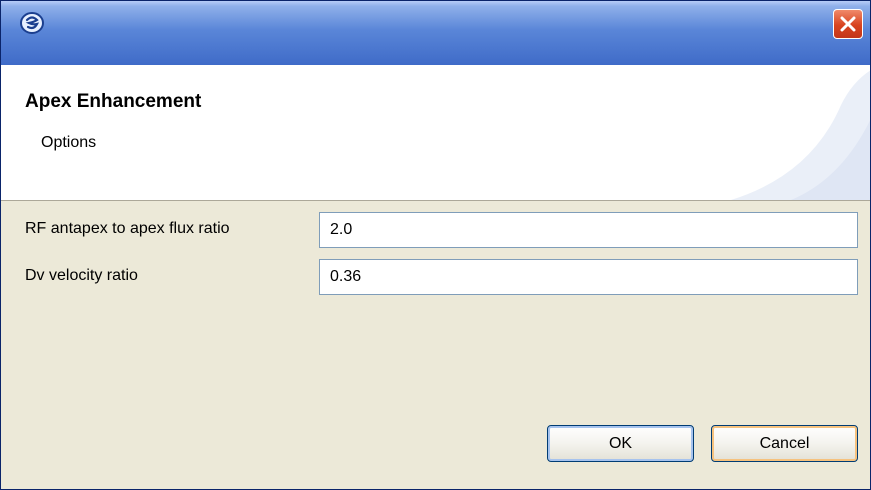 The image size is (871, 490). What do you see at coordinates (113, 101) in the screenshot?
I see `dialog-title: Apex Enhancement` at bounding box center [113, 101].